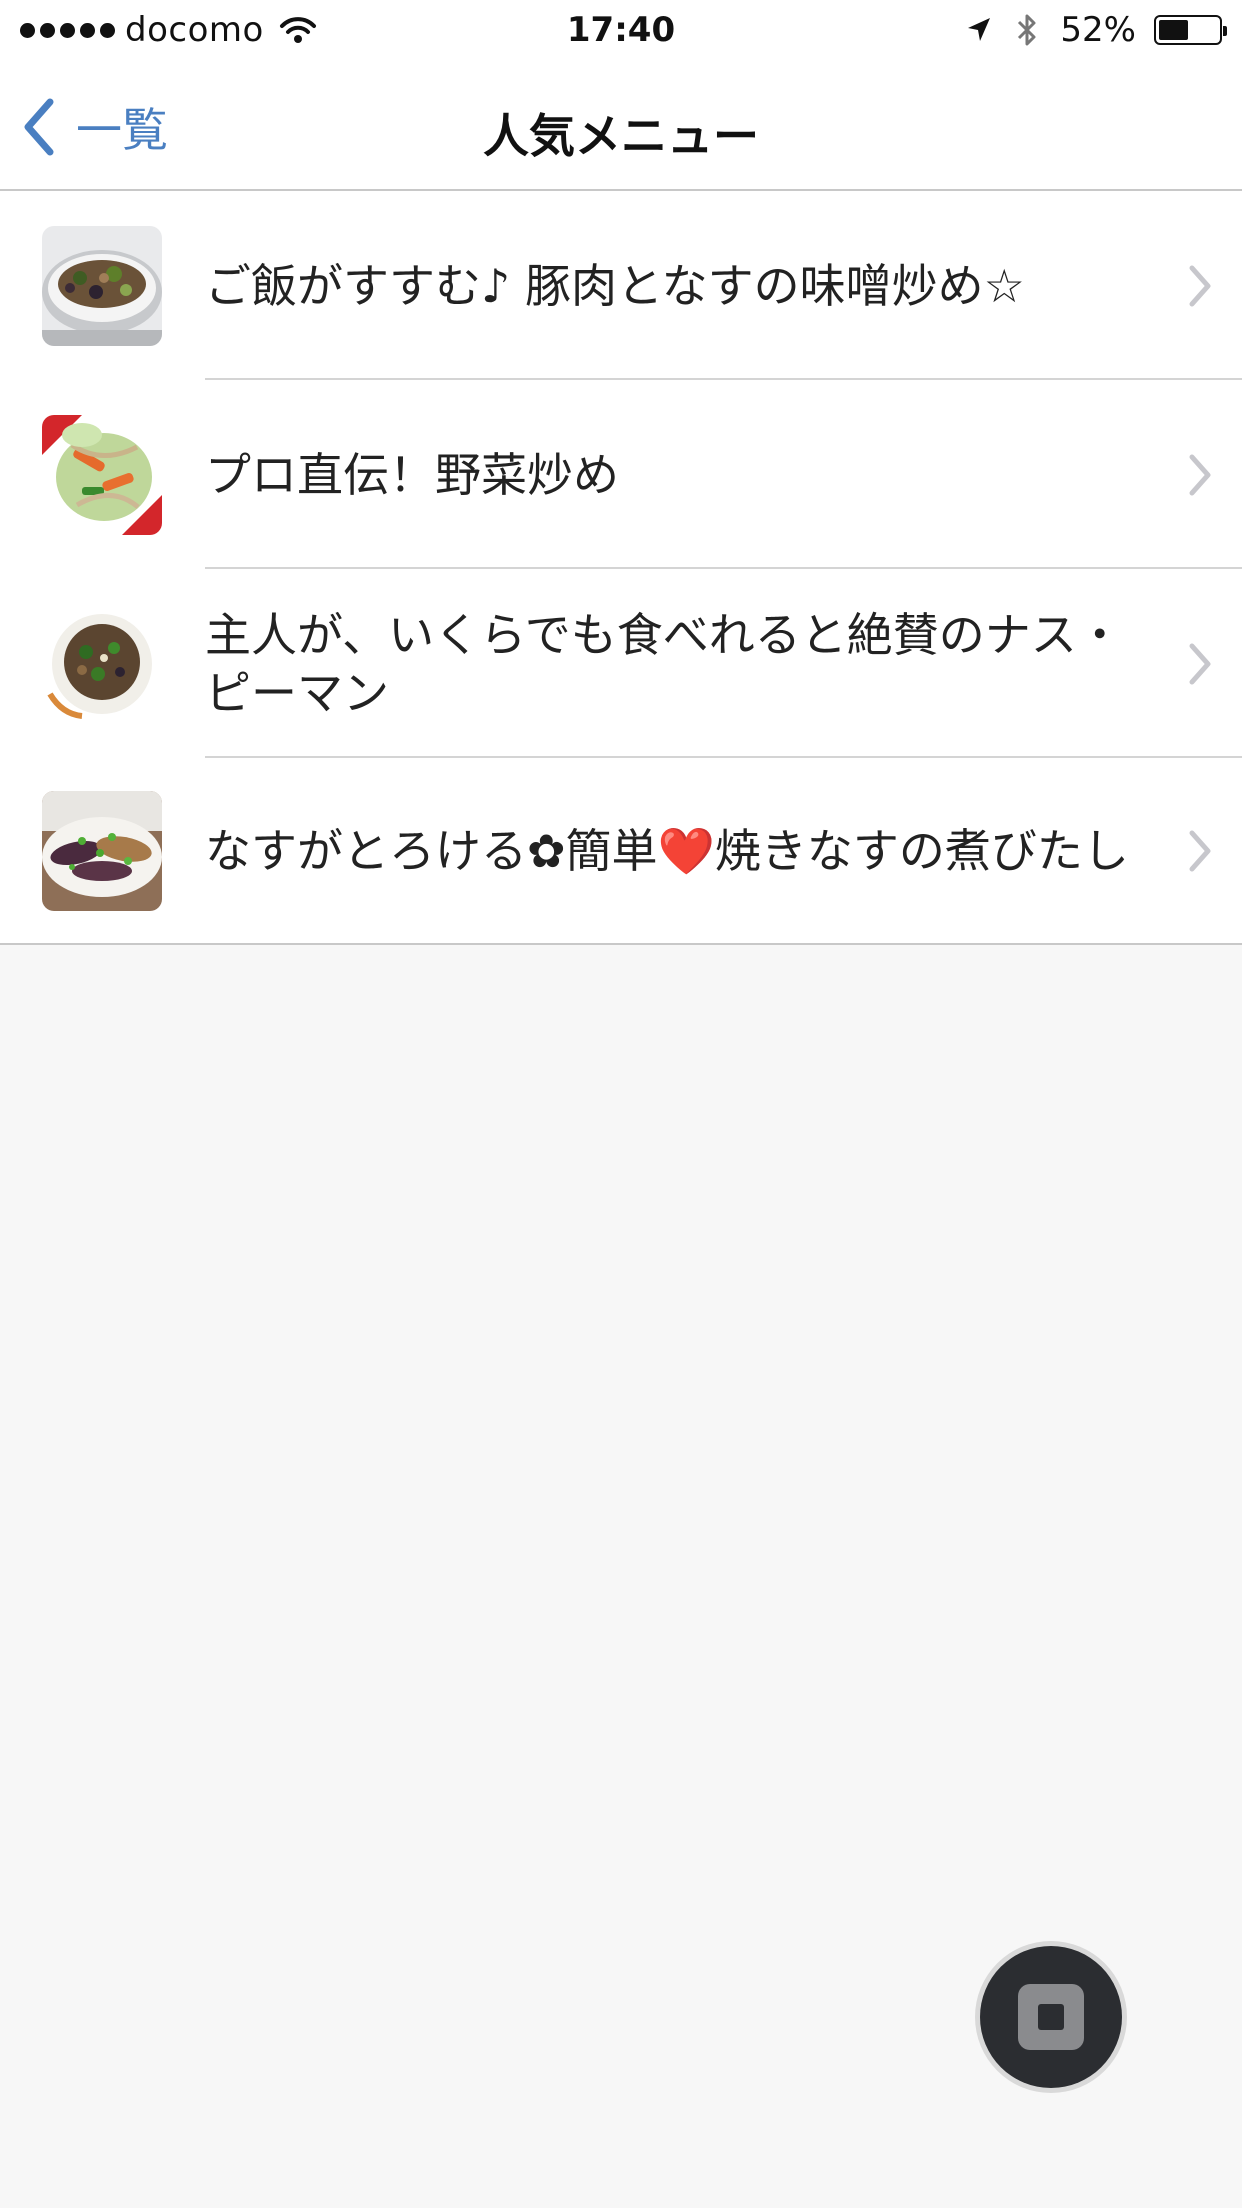 The height and width of the screenshot is (2208, 1242). Describe the element at coordinates (979, 29) in the screenshot. I see `location-arrow-icon` at that location.